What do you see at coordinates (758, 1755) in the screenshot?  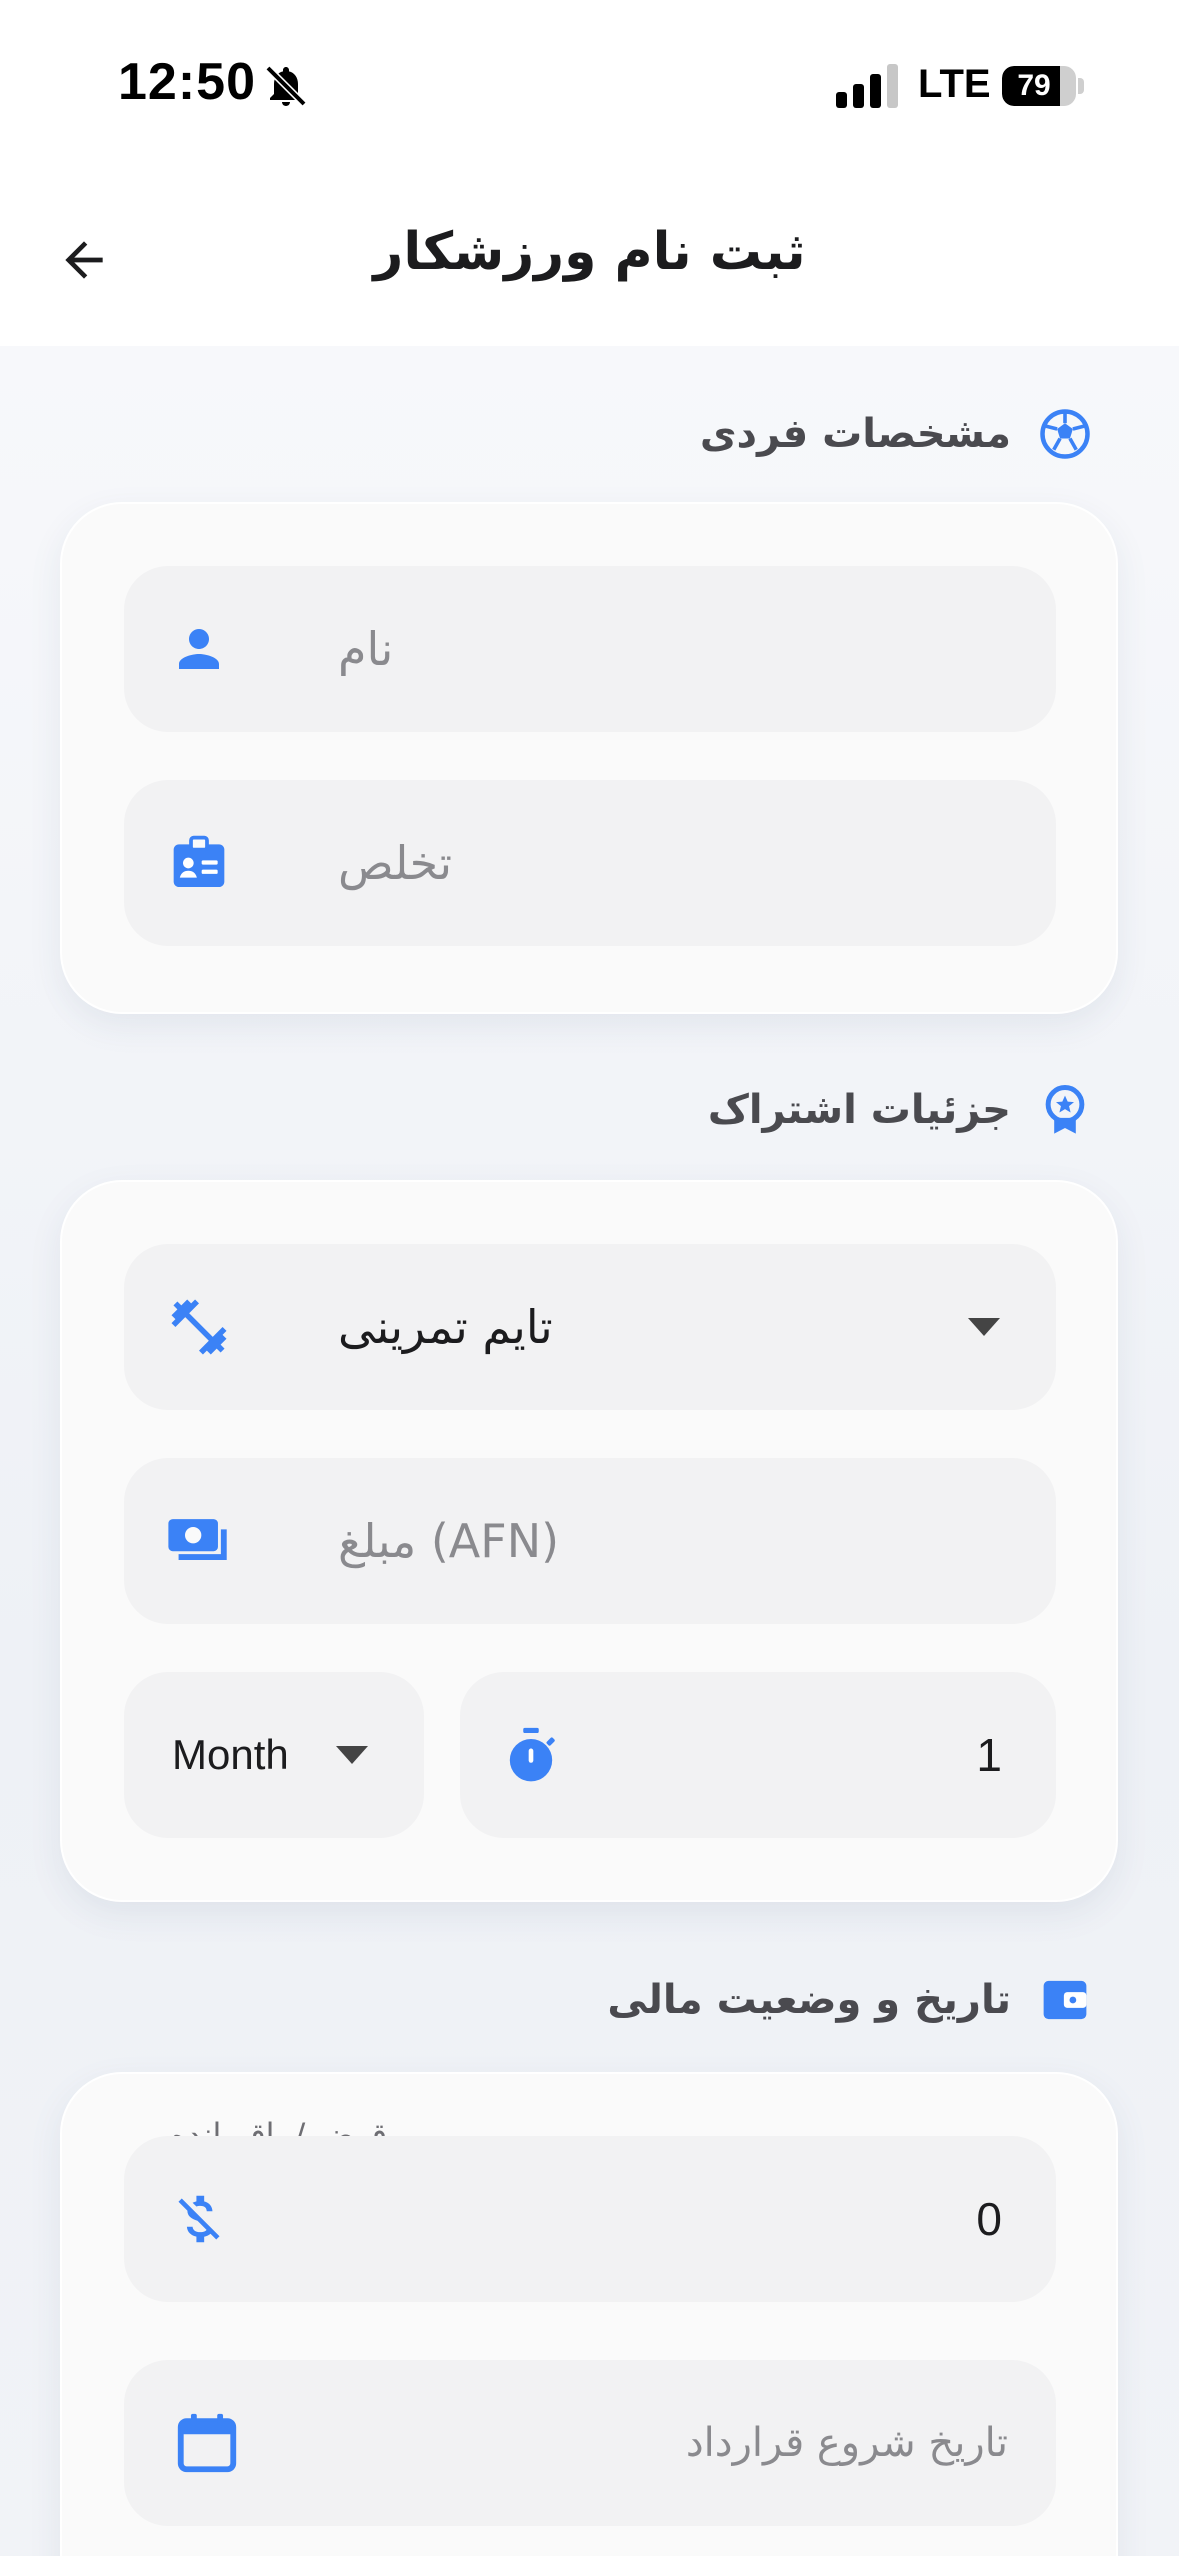 I see `duration-field: 1` at bounding box center [758, 1755].